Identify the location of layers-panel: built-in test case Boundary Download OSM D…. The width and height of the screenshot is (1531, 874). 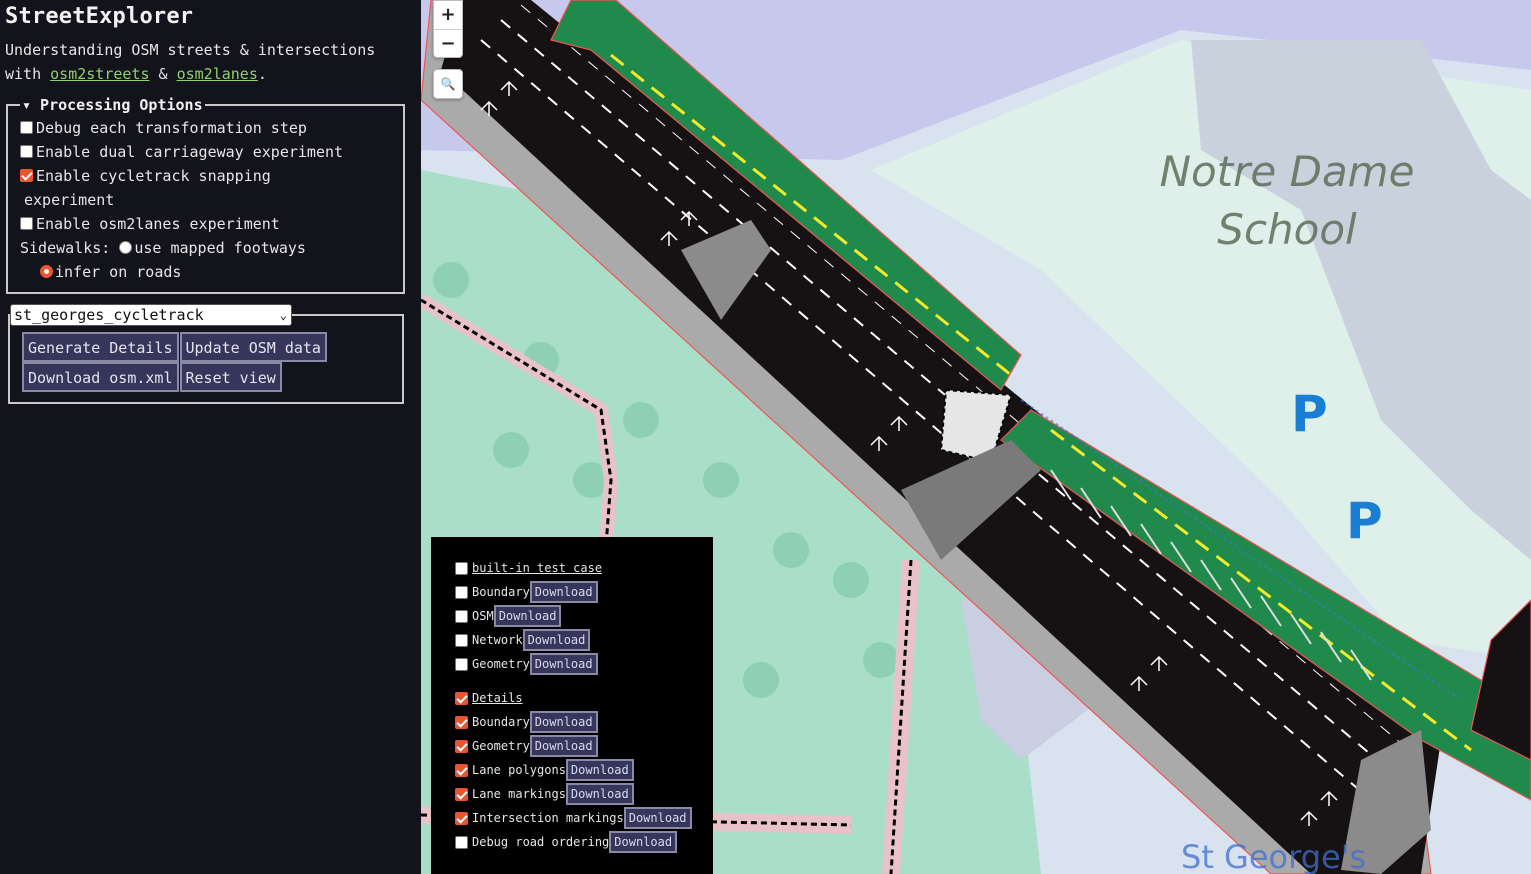
(572, 705).